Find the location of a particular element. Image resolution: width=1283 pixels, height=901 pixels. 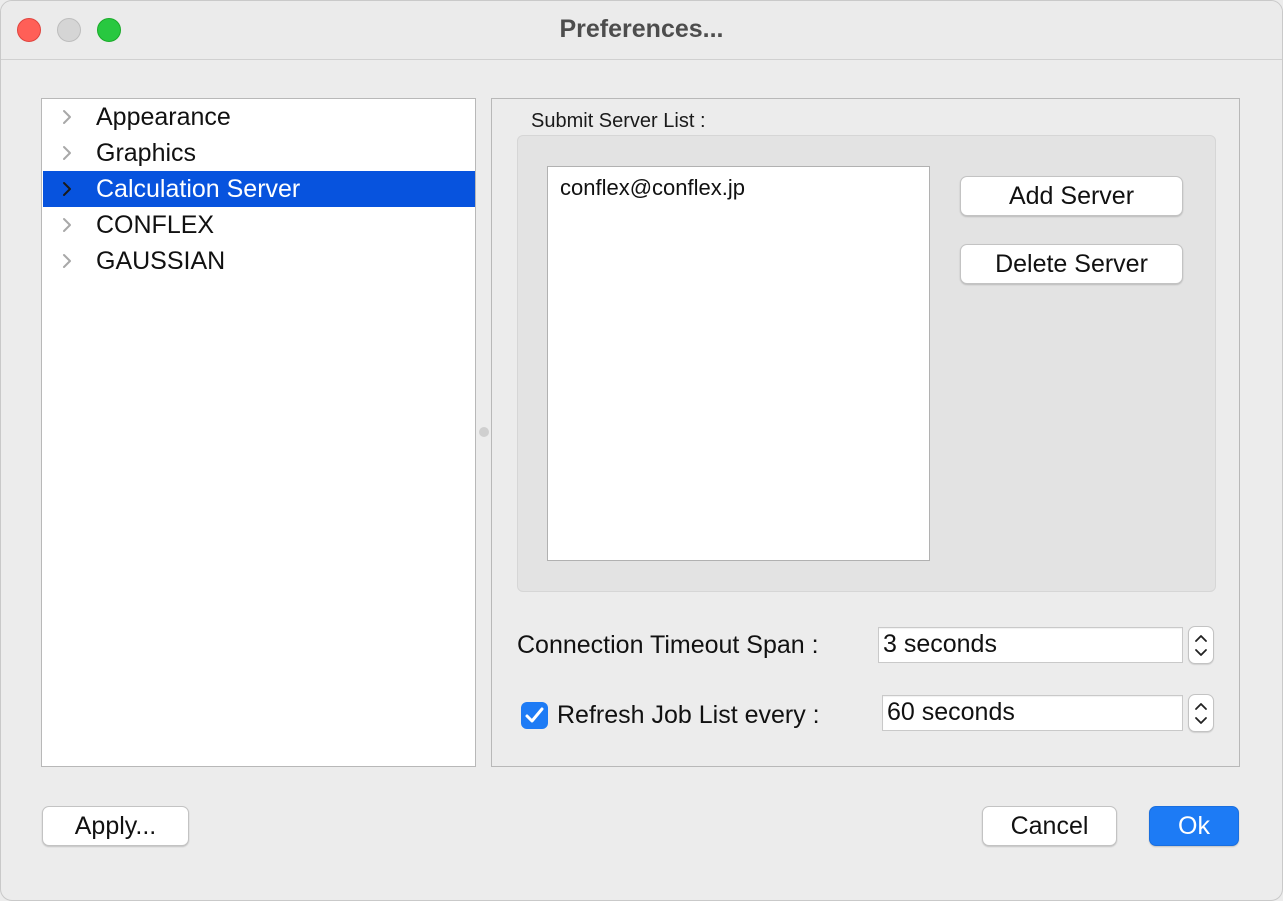

tree-item-conflex: CONFLEX is located at coordinates (259, 225).